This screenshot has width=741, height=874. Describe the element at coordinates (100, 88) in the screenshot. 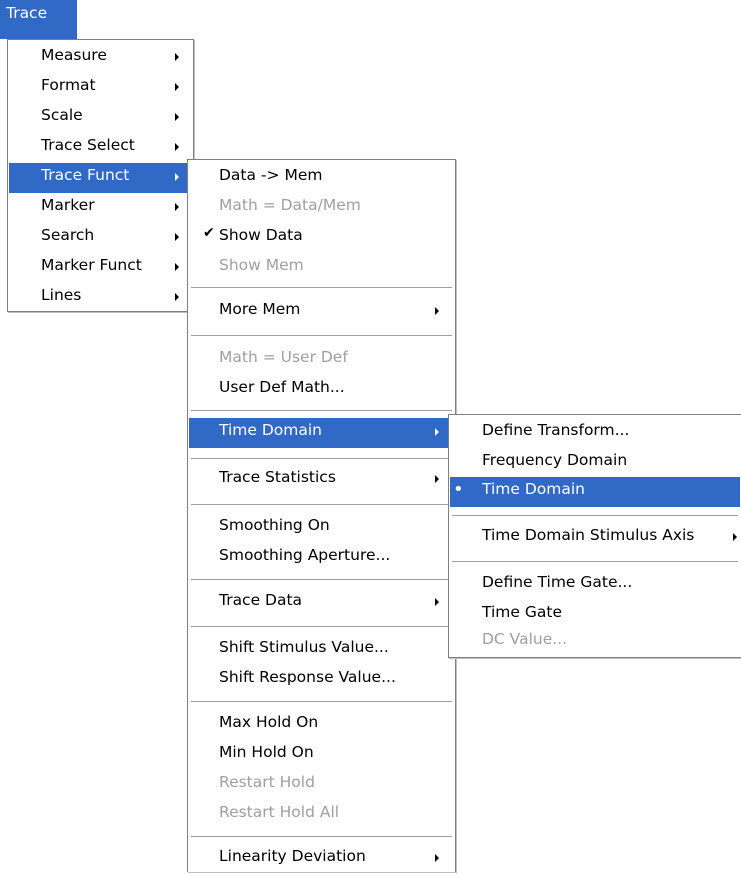

I see `menu-item-format: Format` at that location.